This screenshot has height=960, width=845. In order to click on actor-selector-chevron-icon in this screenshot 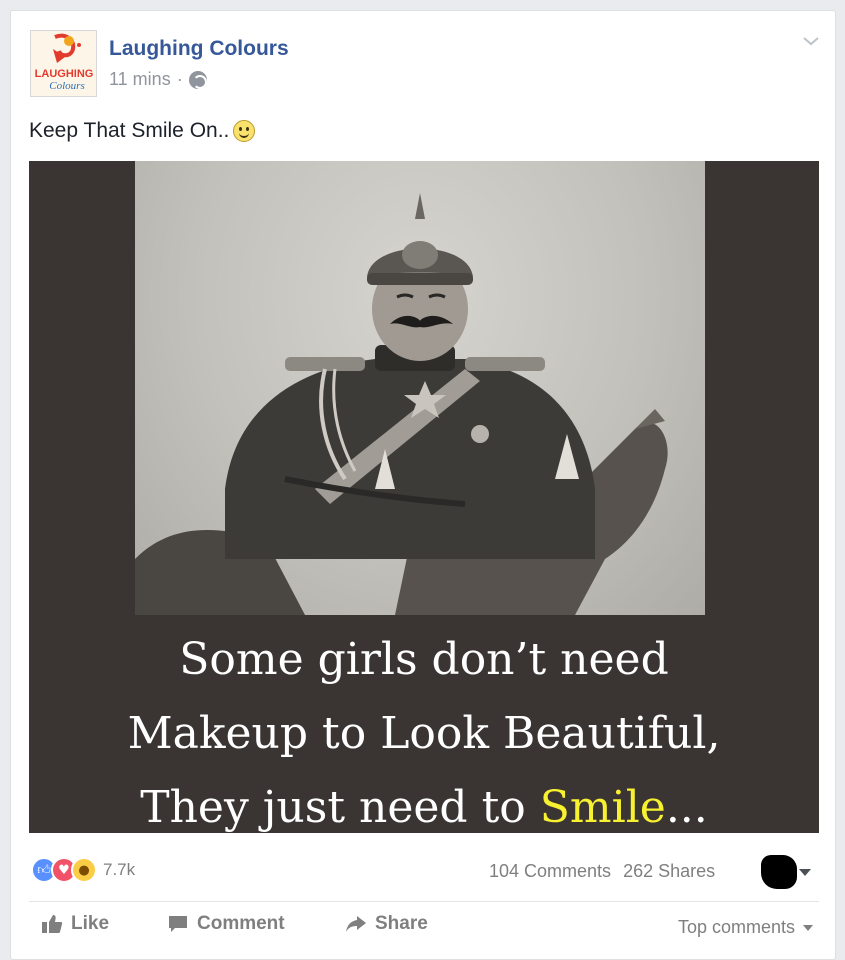, I will do `click(805, 872)`.